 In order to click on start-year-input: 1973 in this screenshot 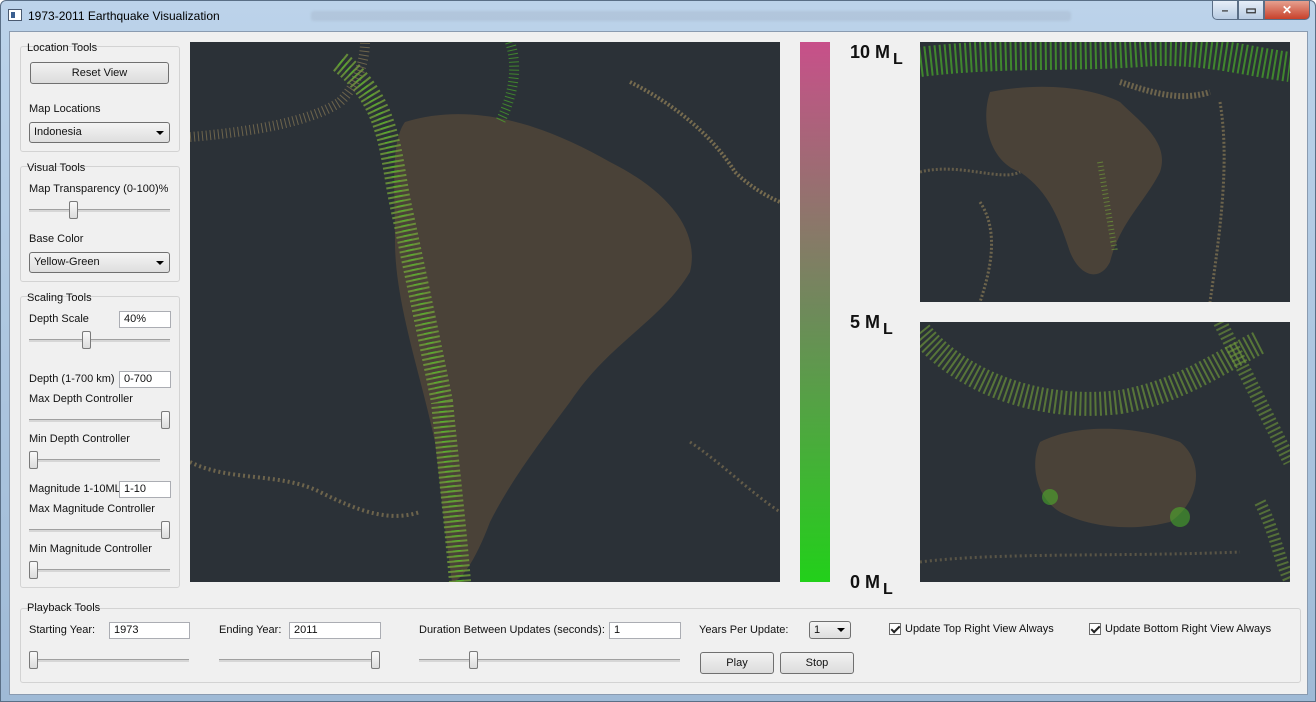, I will do `click(149, 630)`.